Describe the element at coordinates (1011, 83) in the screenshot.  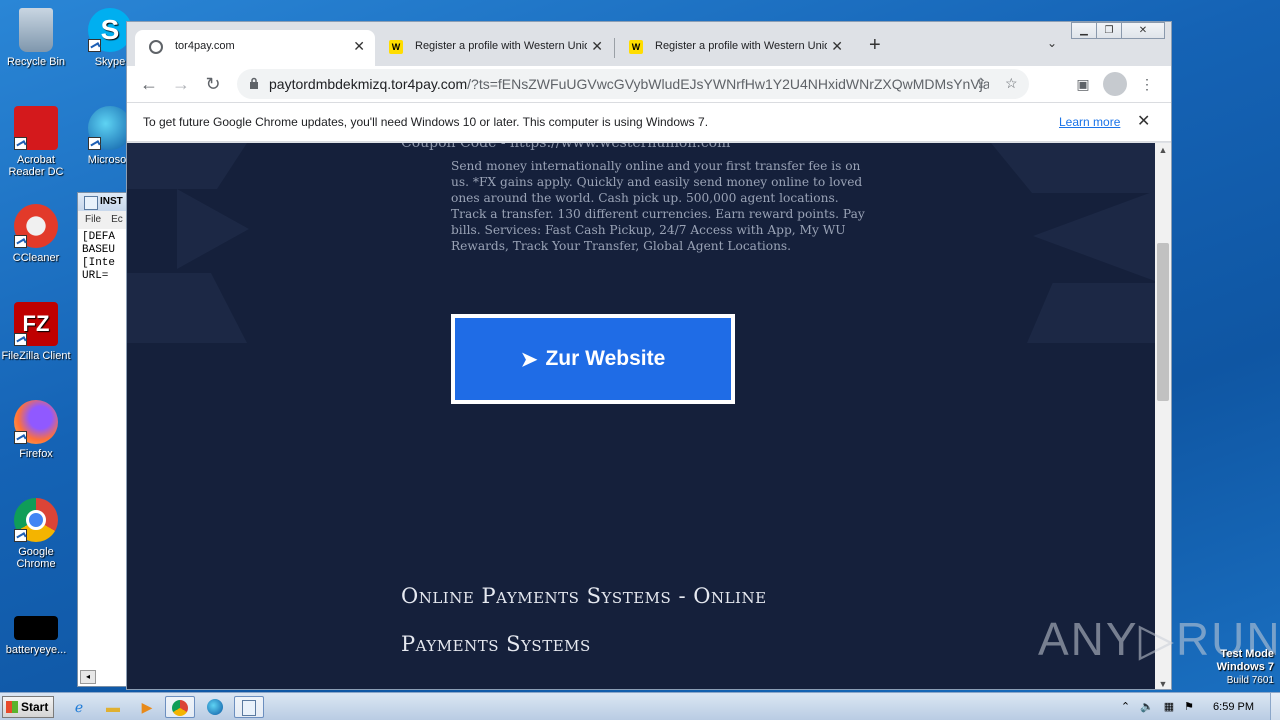
I see `bookmark-star-icon: ☆` at that location.